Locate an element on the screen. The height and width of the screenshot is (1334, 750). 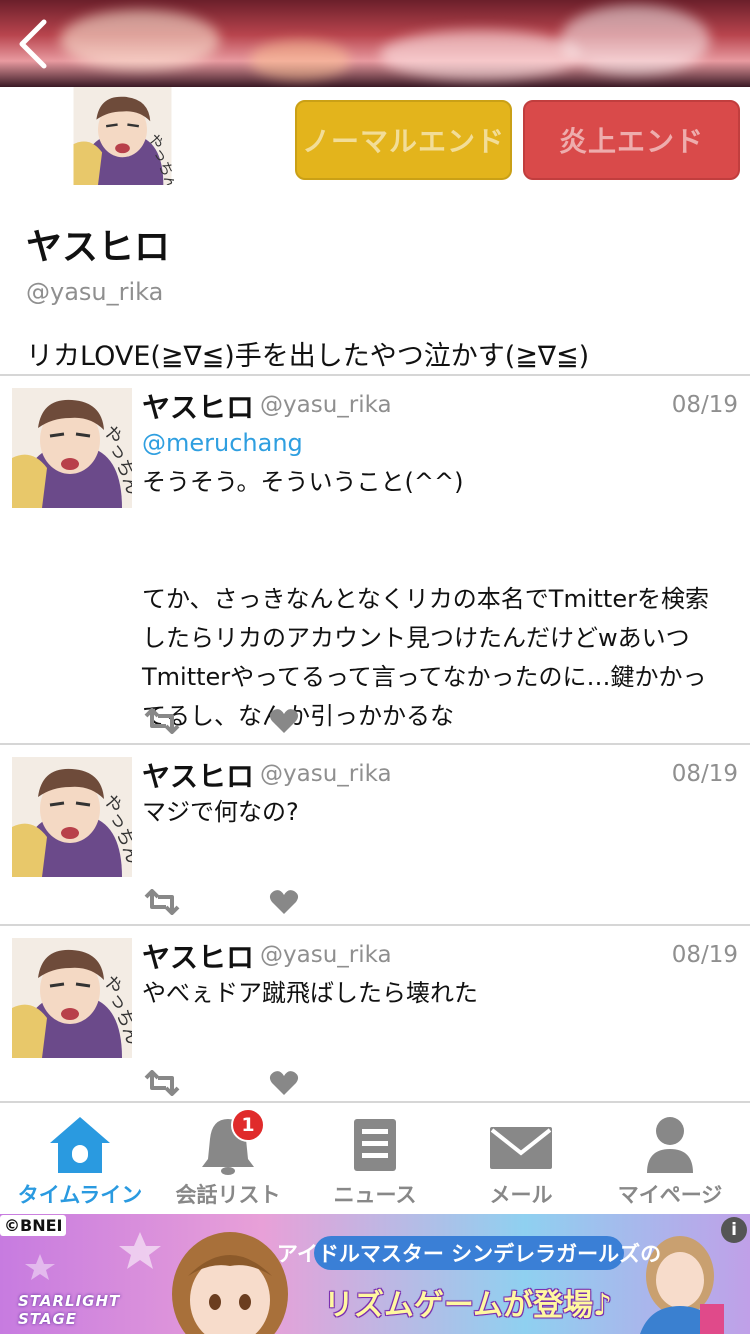
home-icon is located at coordinates (80, 1145).